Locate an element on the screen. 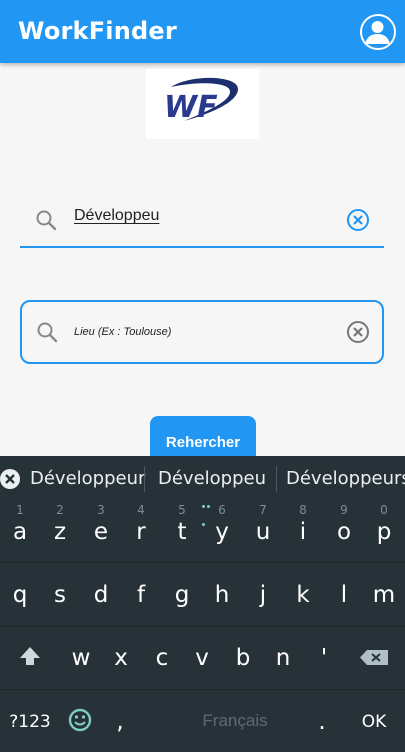 Image resolution: width=405 pixels, height=752 pixels. ok-key: OK is located at coordinates (374, 721).